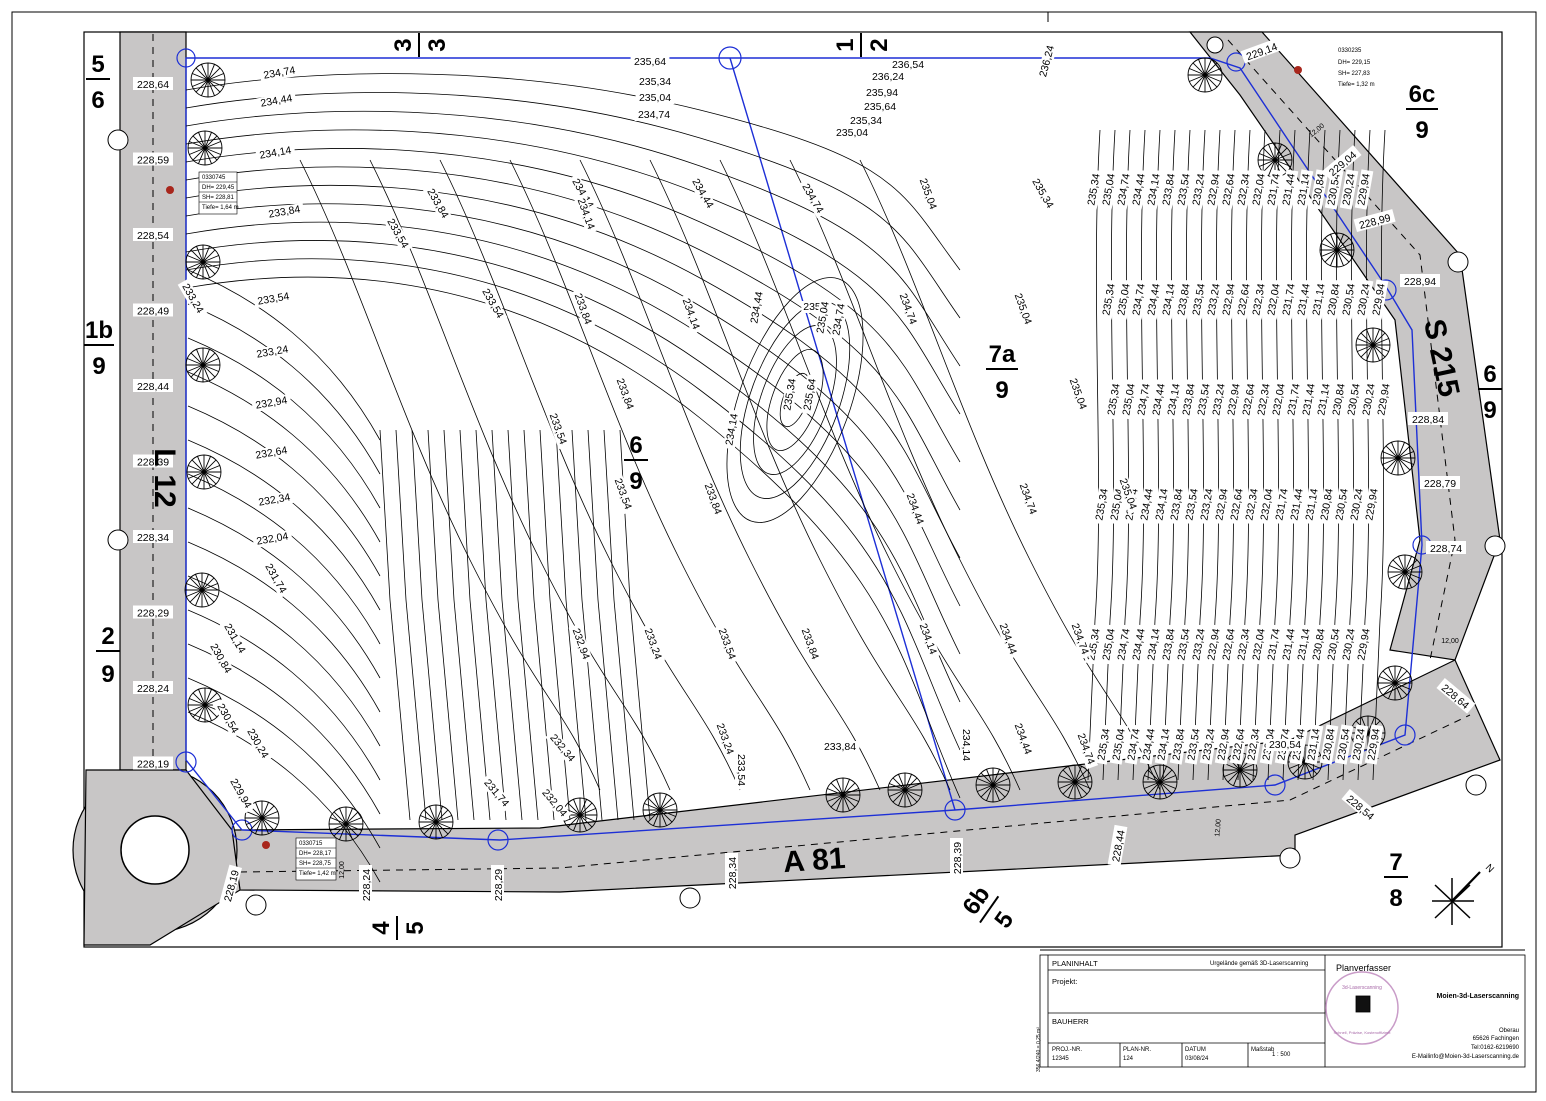 This screenshot has width=1546, height=1101. Describe the element at coordinates (153, 312) in the screenshot. I see `road-level-label: 228,49` at that location.